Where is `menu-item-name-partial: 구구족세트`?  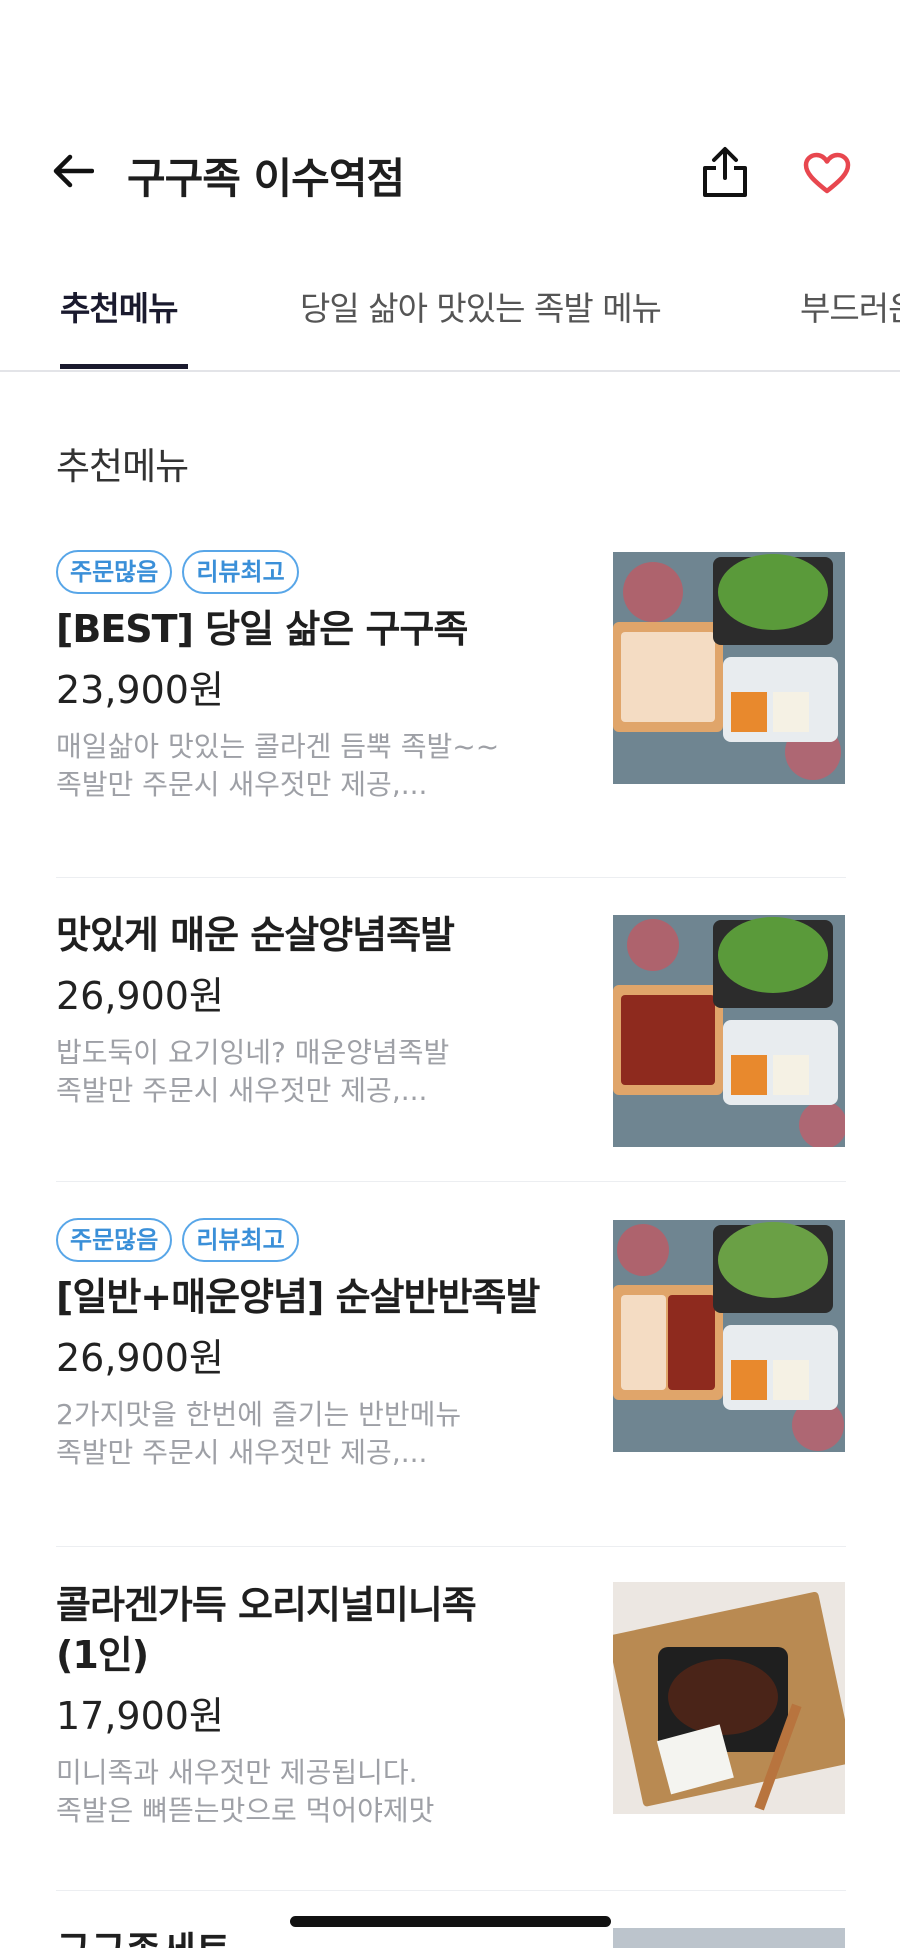
menu-item-name-partial: 구구족세트 is located at coordinates (143, 1934).